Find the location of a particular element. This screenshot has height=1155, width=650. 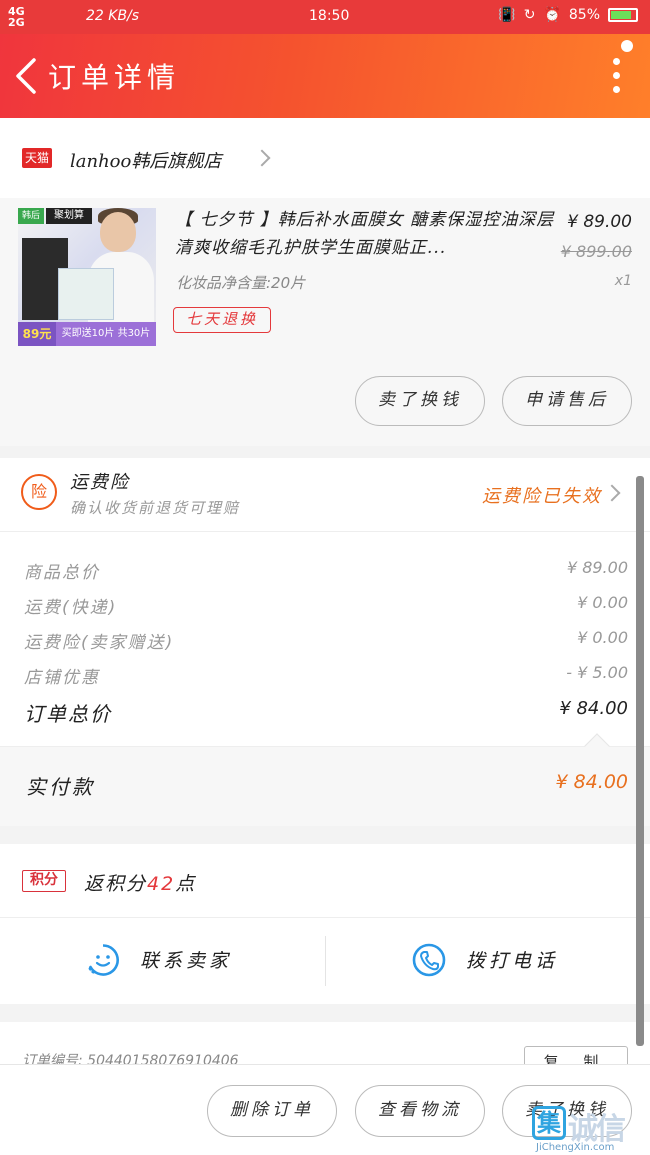

chat-smile-icon is located at coordinates (102, 960).